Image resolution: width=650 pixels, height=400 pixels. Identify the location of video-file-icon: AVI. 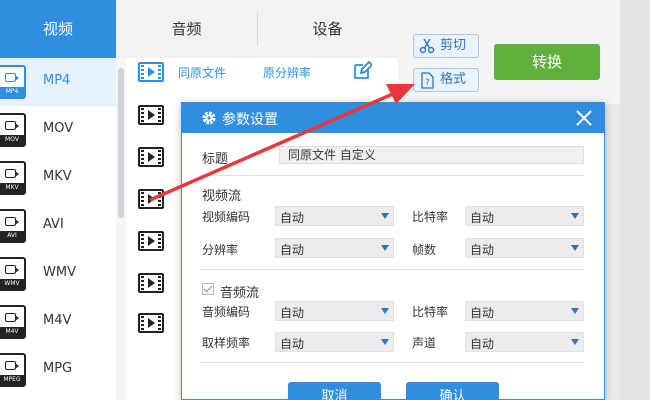
(13, 226).